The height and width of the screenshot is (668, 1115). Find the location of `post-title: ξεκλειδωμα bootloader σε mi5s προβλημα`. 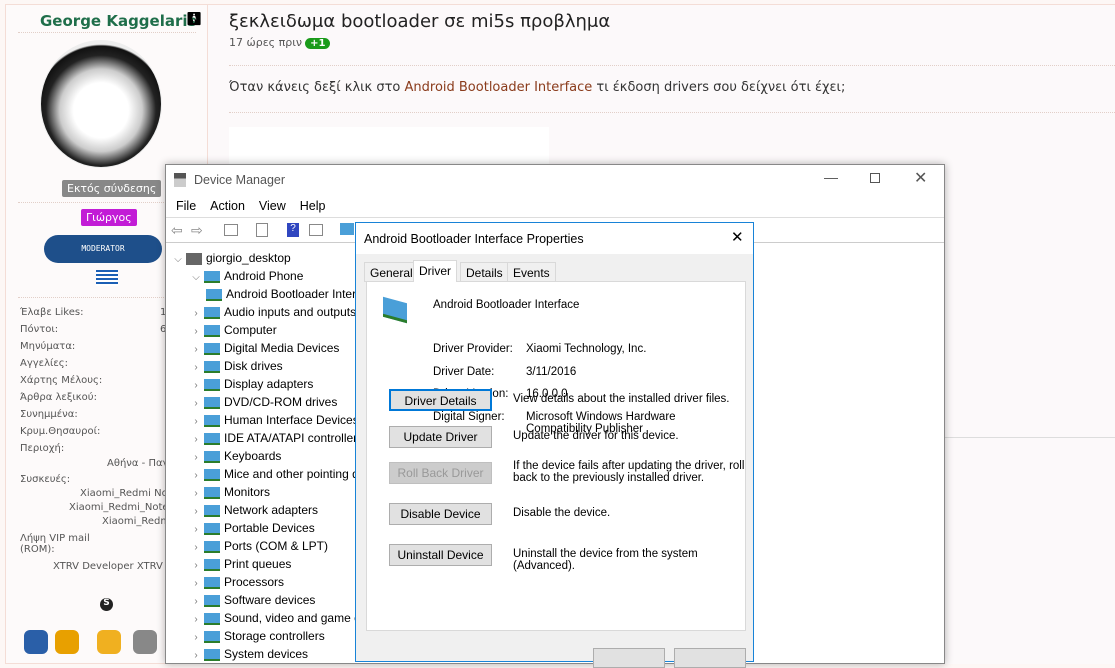

post-title: ξεκλειδωμα bootloader σε mi5s προβλημα is located at coordinates (420, 21).